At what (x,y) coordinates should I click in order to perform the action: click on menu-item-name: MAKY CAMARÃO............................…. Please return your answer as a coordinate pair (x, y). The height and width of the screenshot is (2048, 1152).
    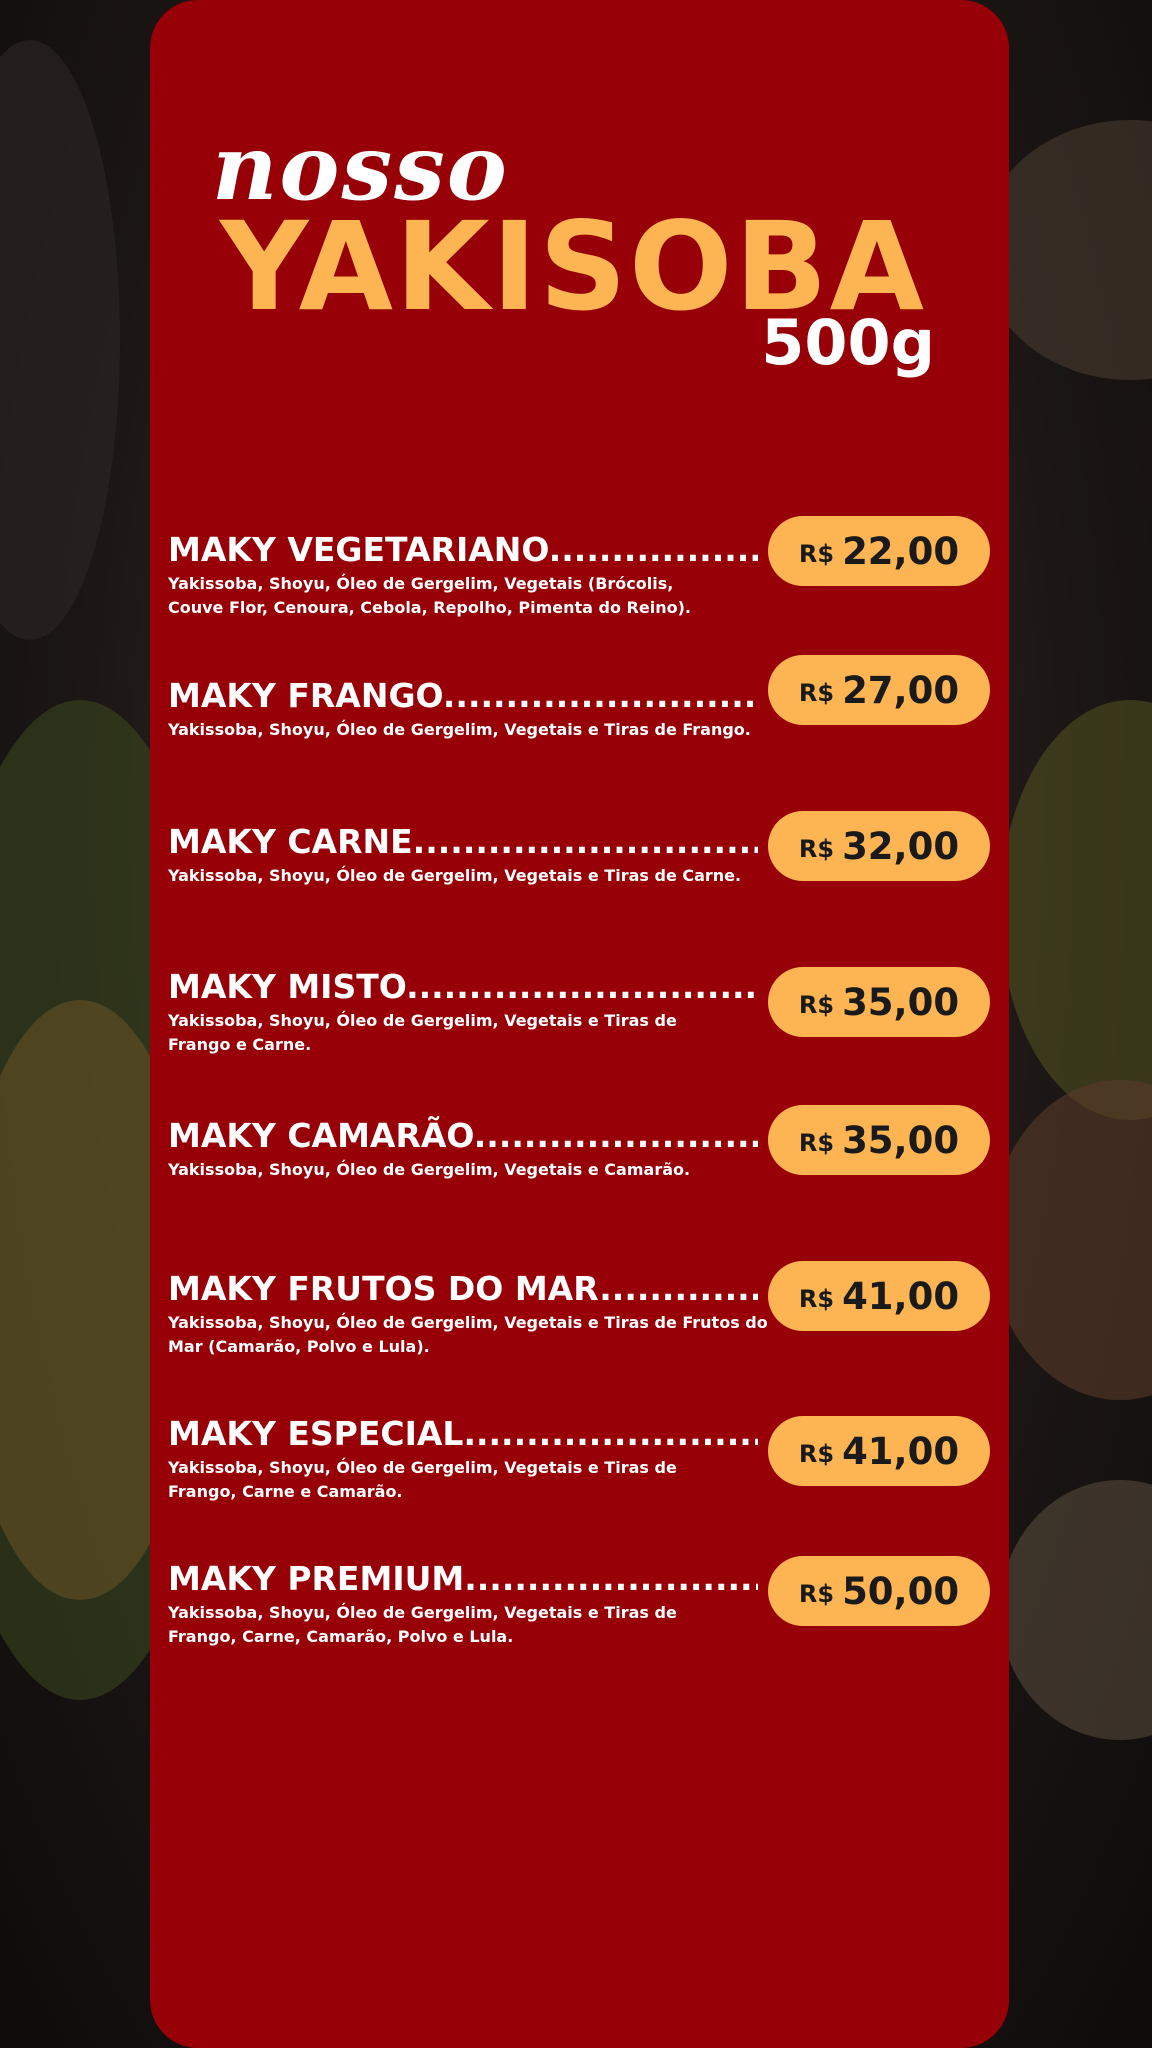
    Looking at the image, I should click on (463, 1136).